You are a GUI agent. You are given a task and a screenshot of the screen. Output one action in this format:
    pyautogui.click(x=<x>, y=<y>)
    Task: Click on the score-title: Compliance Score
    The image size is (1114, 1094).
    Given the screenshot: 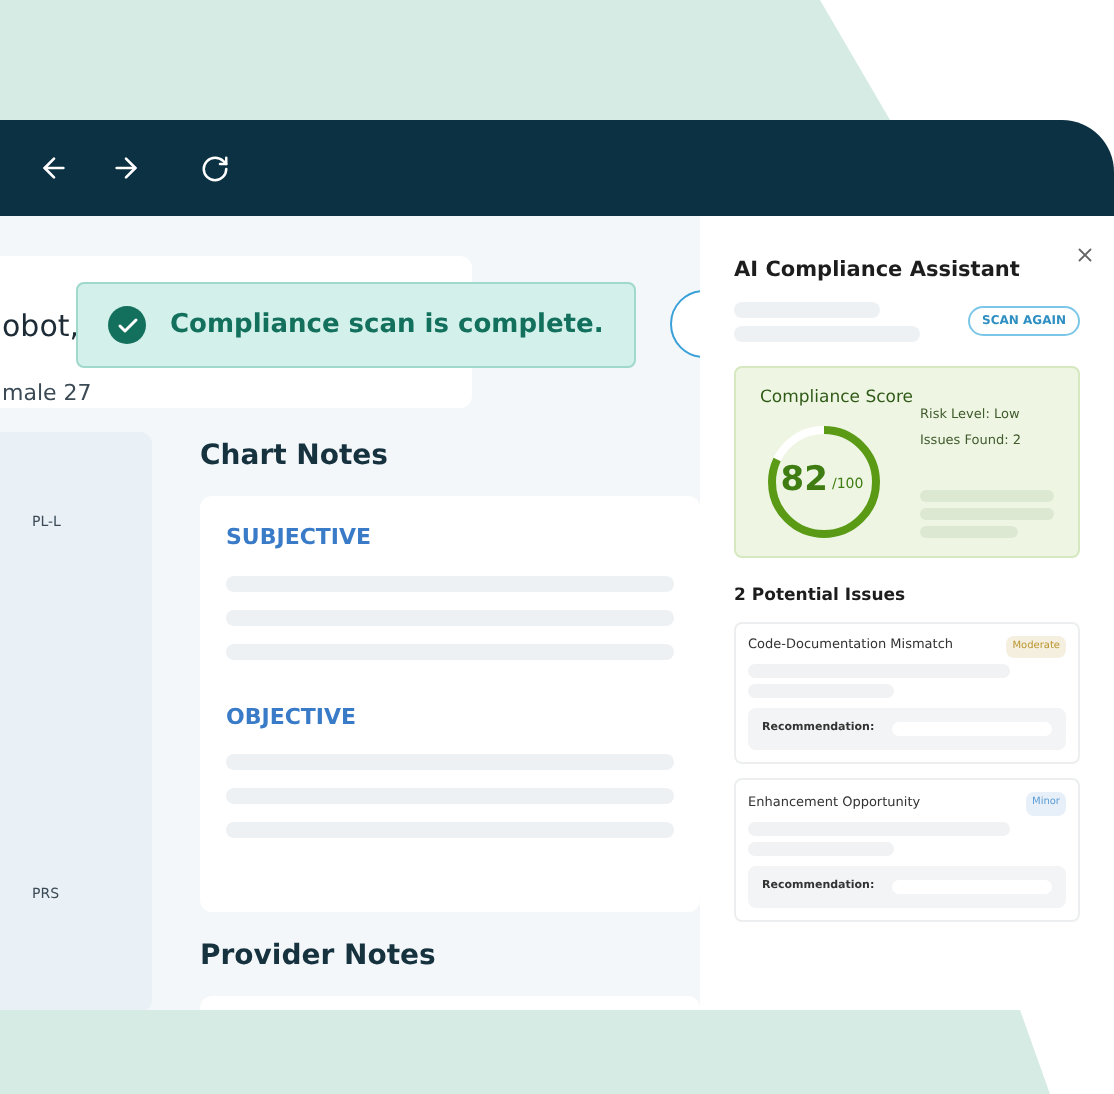 What is the action you would take?
    pyautogui.click(x=838, y=398)
    